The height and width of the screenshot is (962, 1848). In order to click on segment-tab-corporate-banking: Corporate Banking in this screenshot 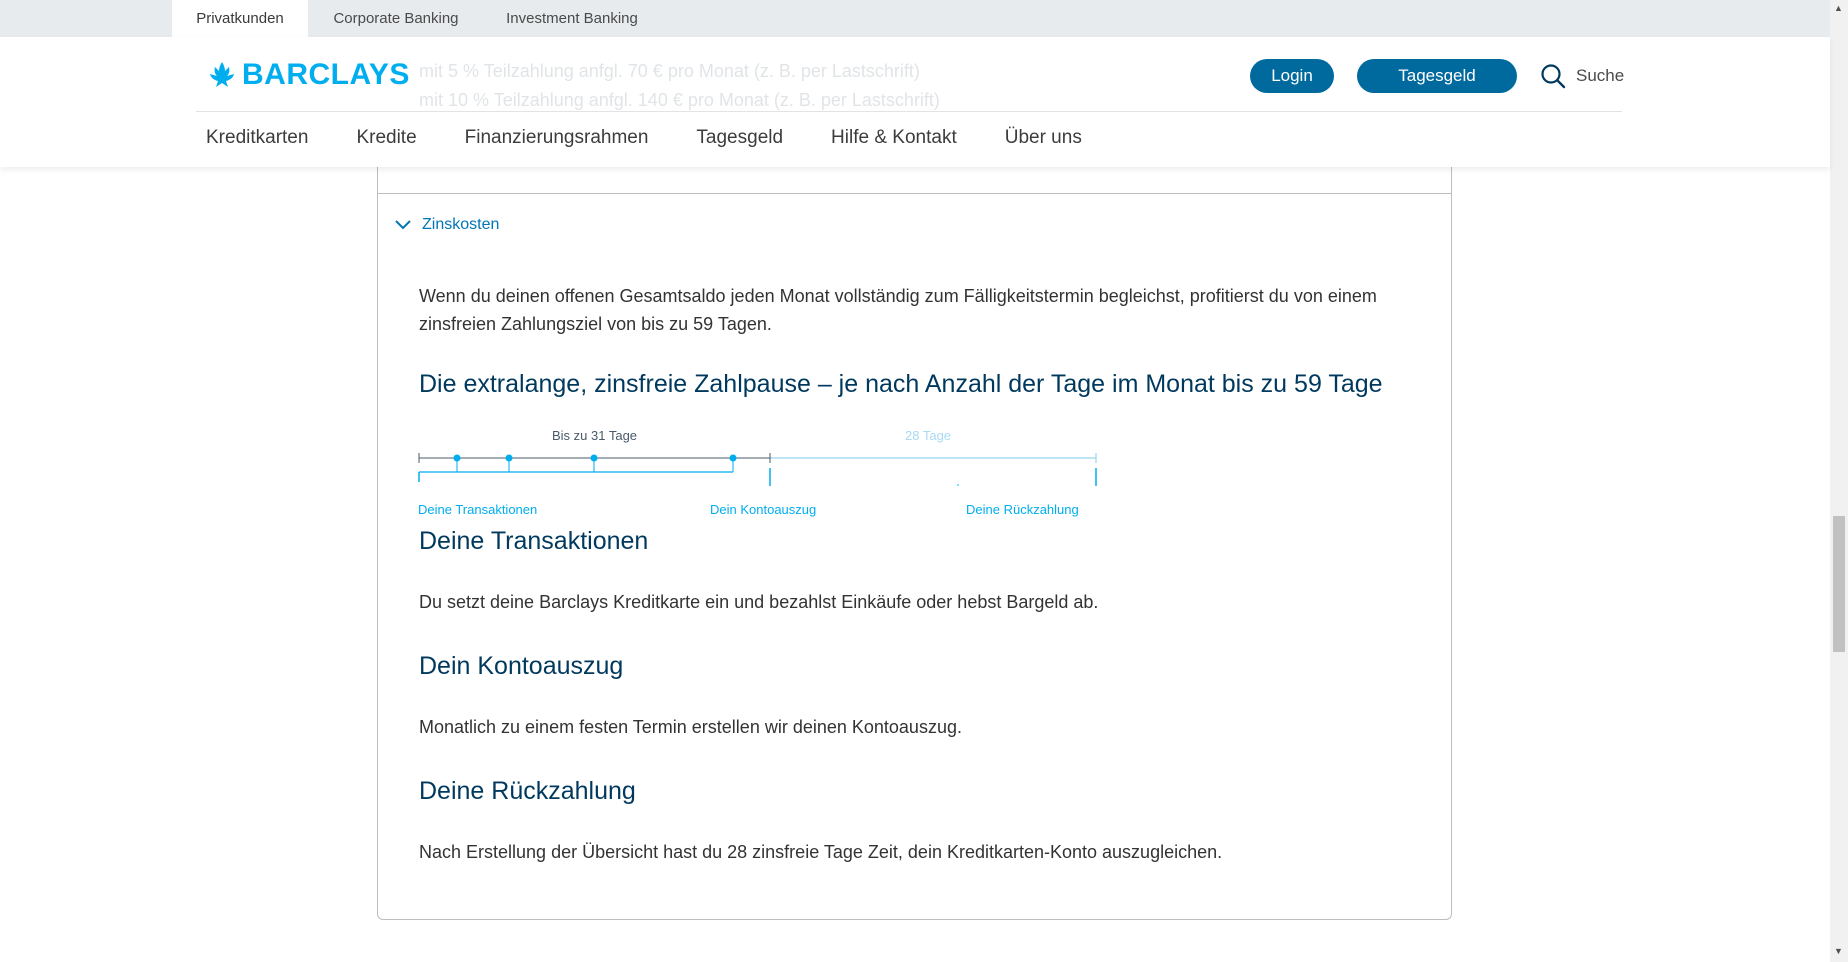, I will do `click(396, 18)`.